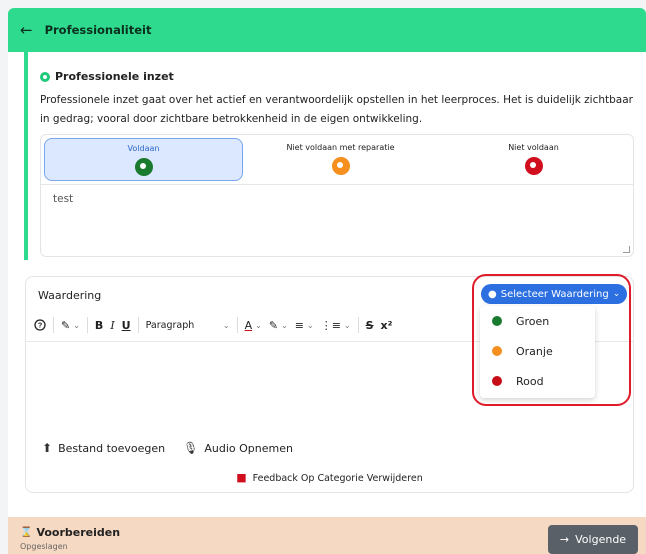 This screenshot has width=646, height=554. Describe the element at coordinates (170, 325) in the screenshot. I see `paragraph-select-label: Paragraph` at that location.